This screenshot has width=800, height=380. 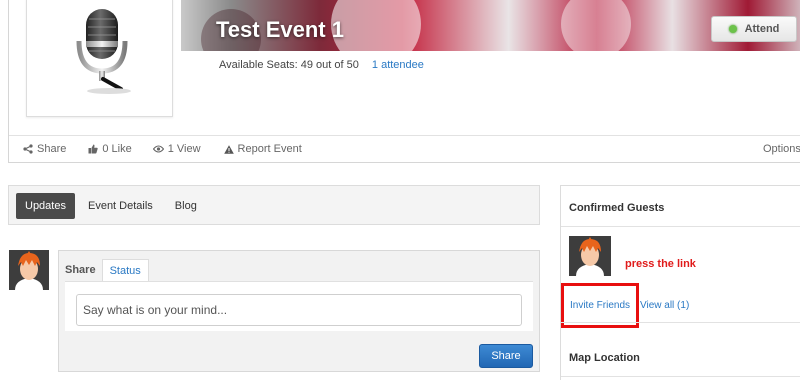 I want to click on share-label: Share, so click(x=80, y=270).